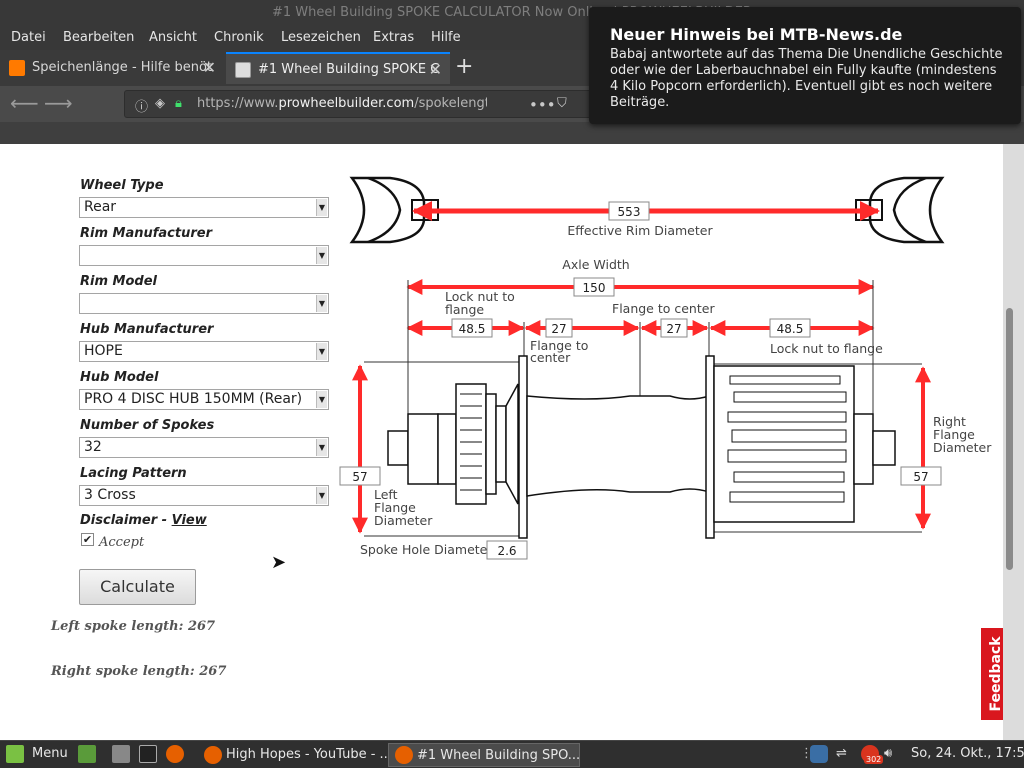 The height and width of the screenshot is (768, 1024). What do you see at coordinates (148, 754) in the screenshot?
I see `terminal-icon` at bounding box center [148, 754].